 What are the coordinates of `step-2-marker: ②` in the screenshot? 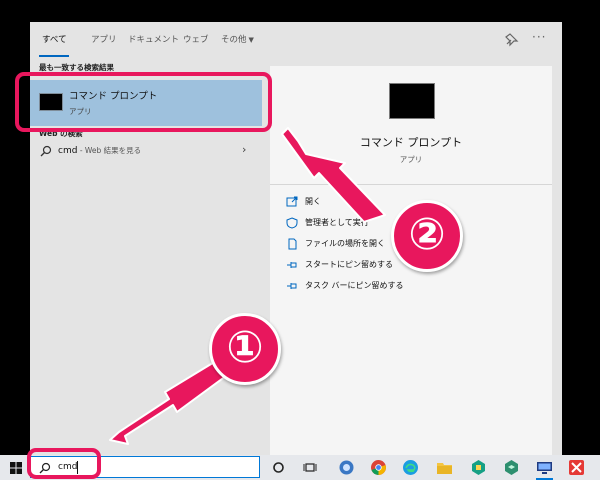 It's located at (427, 236).